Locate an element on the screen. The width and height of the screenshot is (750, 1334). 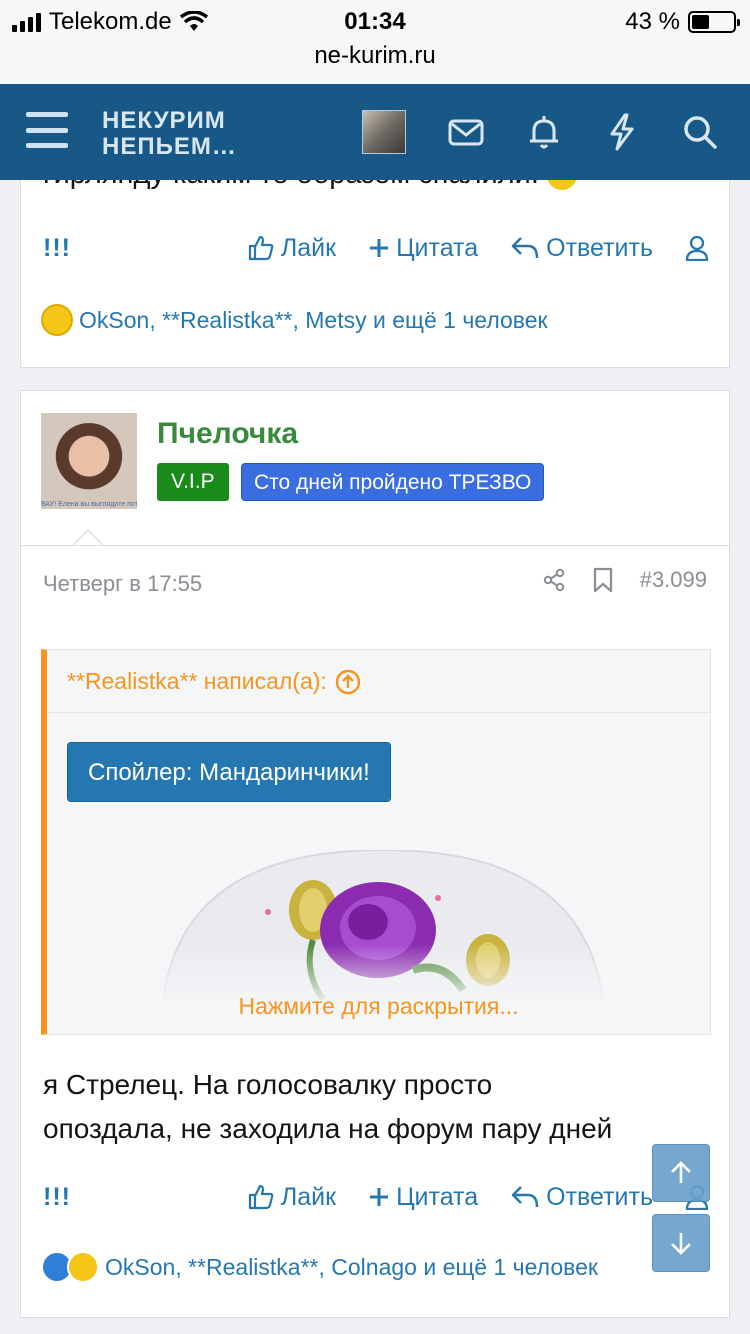
battery-icon is located at coordinates (714, 22).